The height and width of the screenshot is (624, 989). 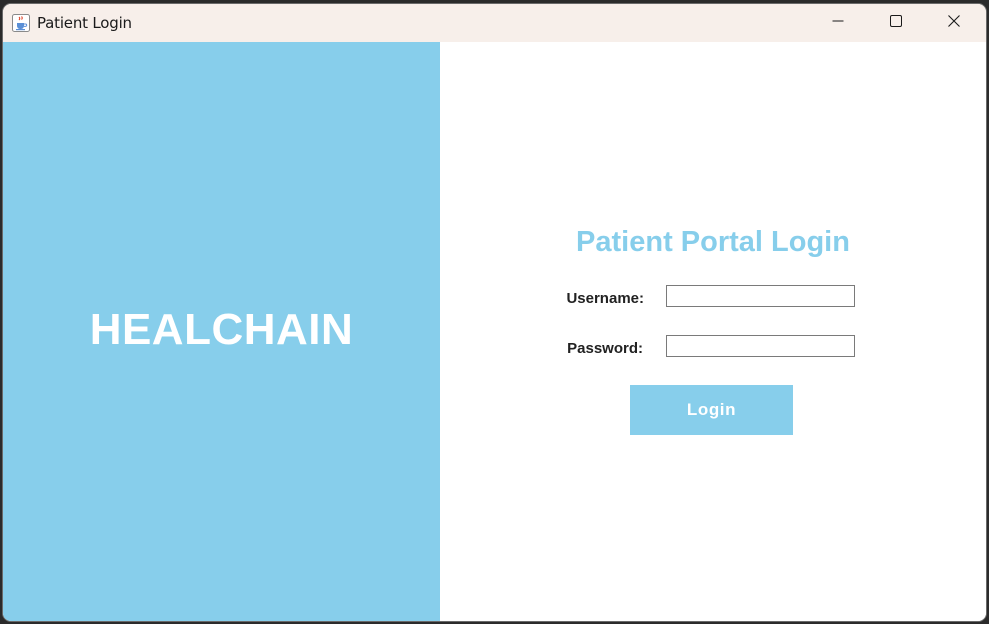 I want to click on close-icon, so click(x=954, y=23).